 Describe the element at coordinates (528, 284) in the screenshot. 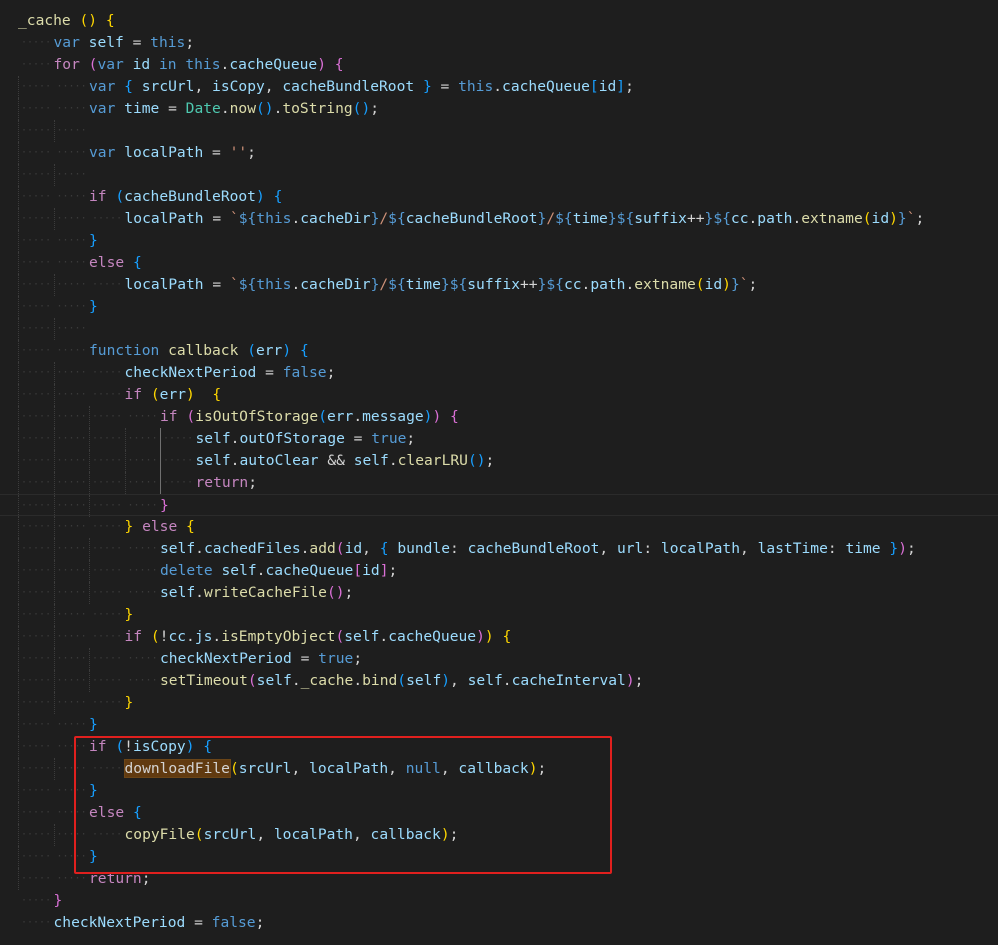

I see `code-token: ++` at that location.